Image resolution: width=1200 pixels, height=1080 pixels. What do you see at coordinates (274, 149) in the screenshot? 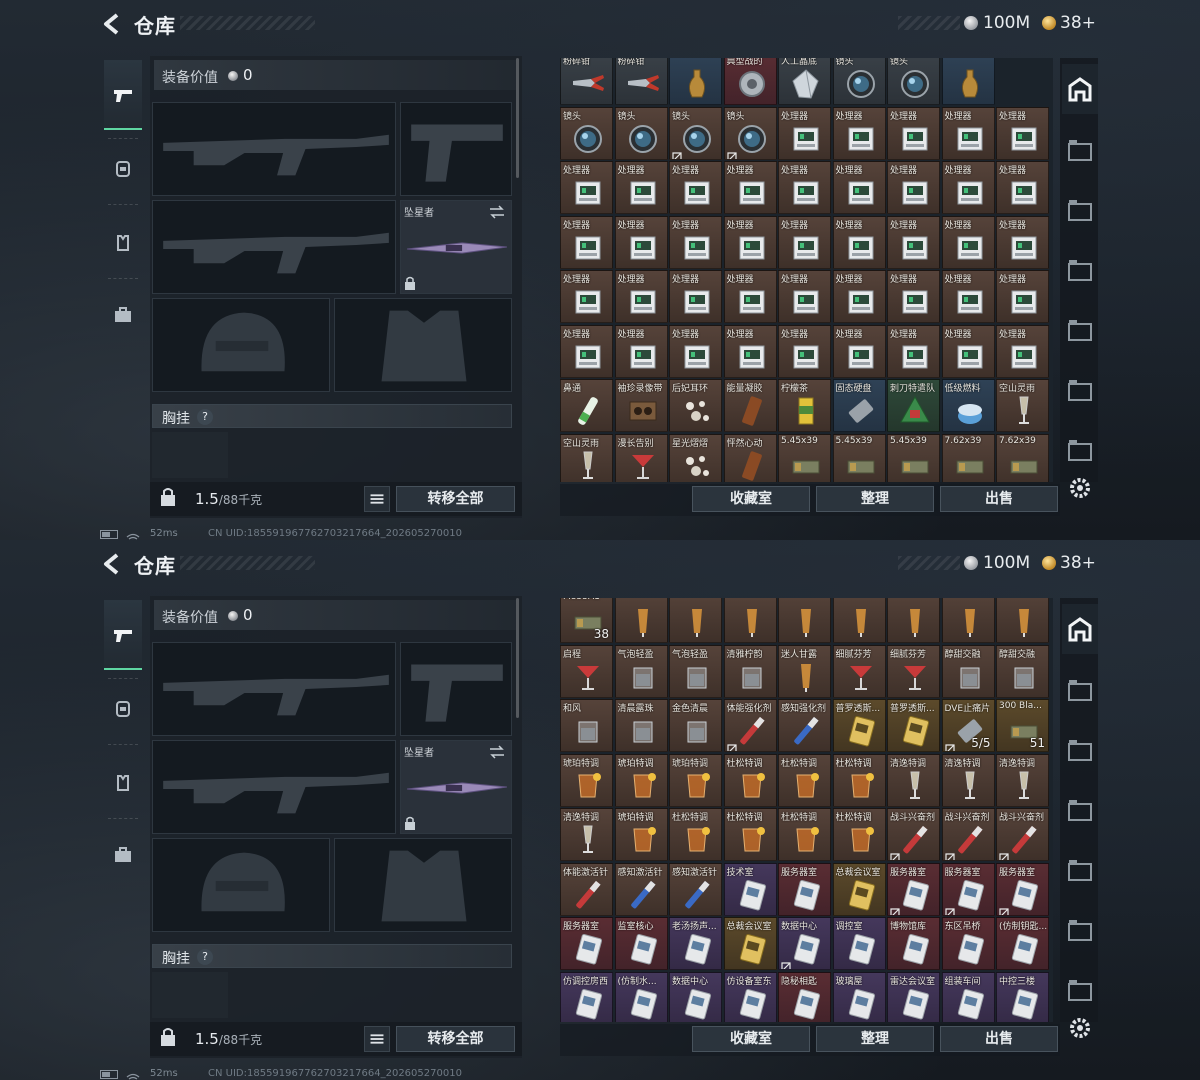
I see `primary-weapon-slot` at bounding box center [274, 149].